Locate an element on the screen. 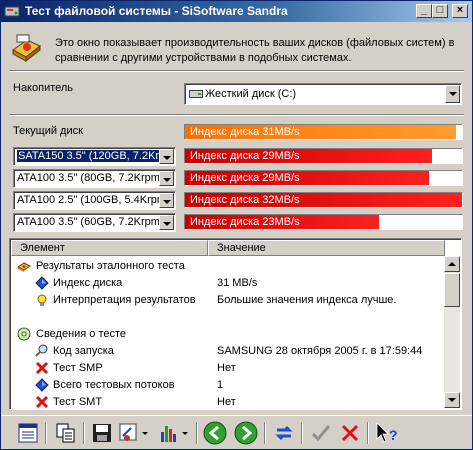  column-header-value: Значение is located at coordinates (326, 248).